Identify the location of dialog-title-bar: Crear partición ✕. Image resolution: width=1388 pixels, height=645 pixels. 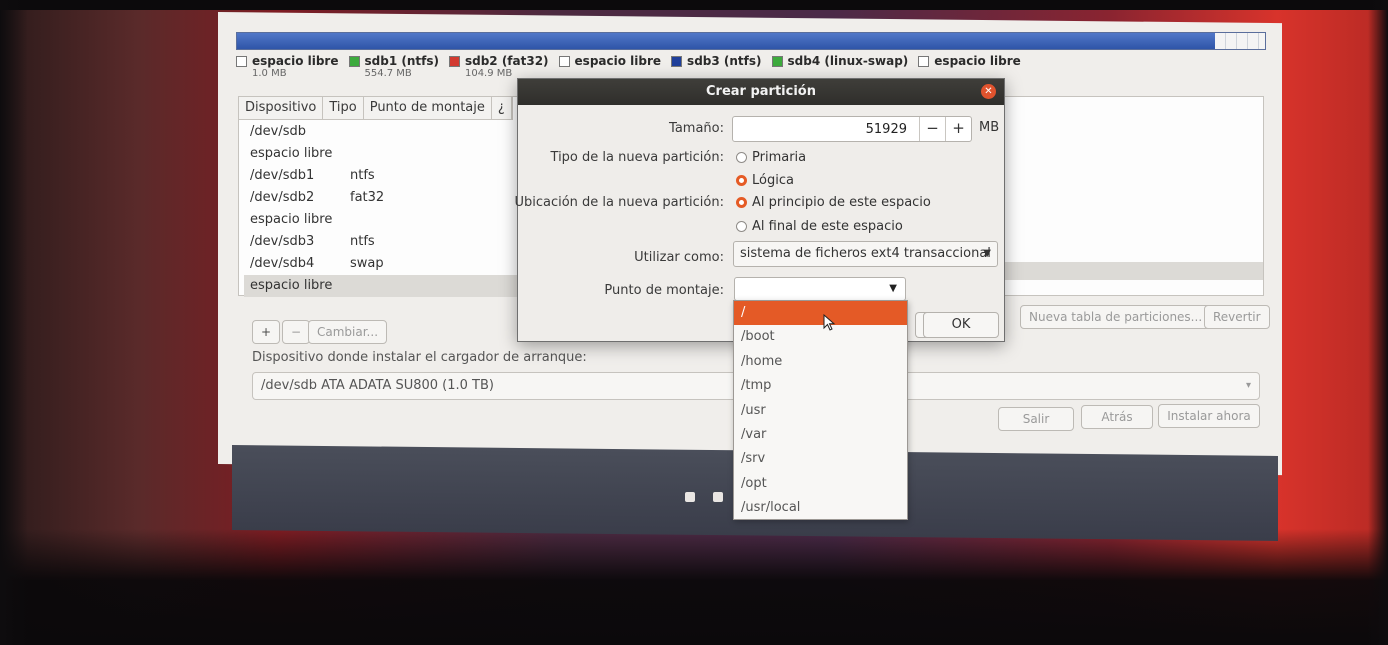
(761, 92).